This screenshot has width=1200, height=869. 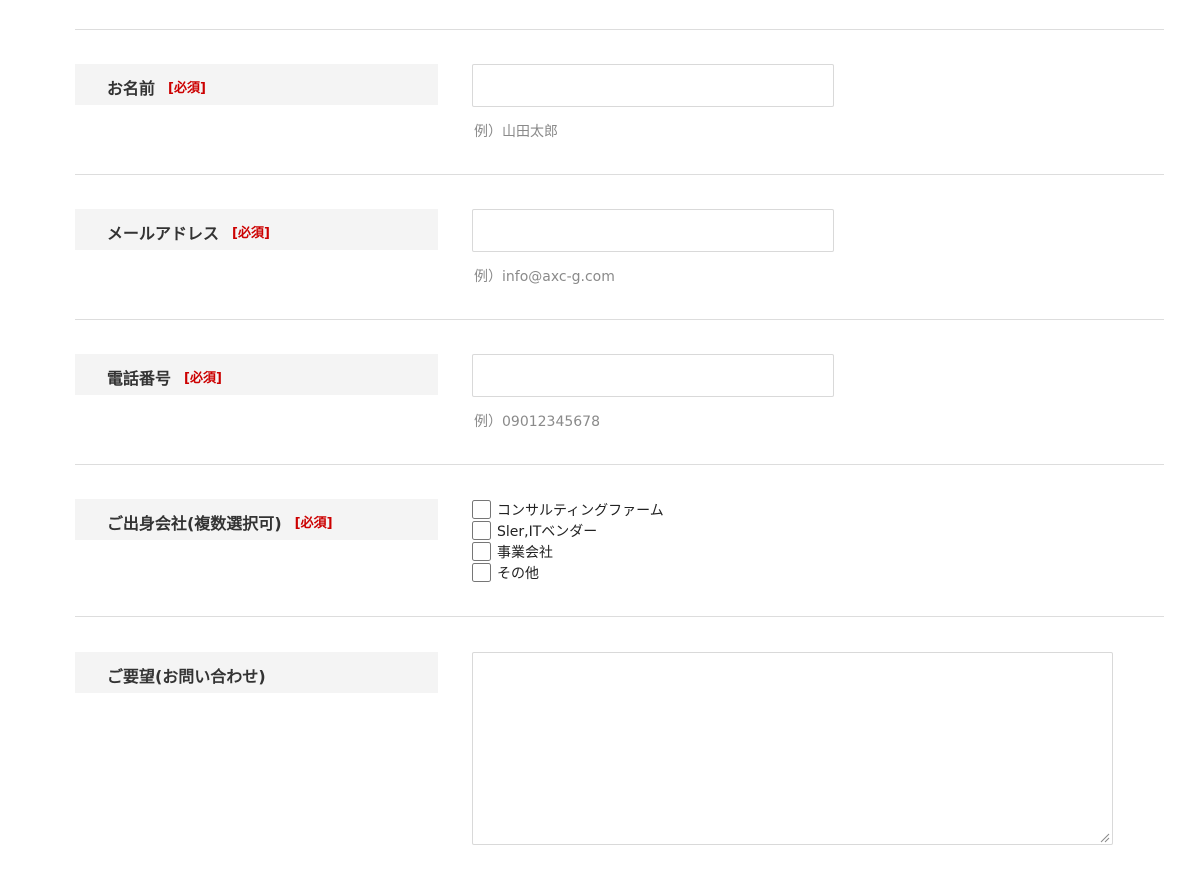 I want to click on checkbox-label: 事業会社, so click(x=525, y=552).